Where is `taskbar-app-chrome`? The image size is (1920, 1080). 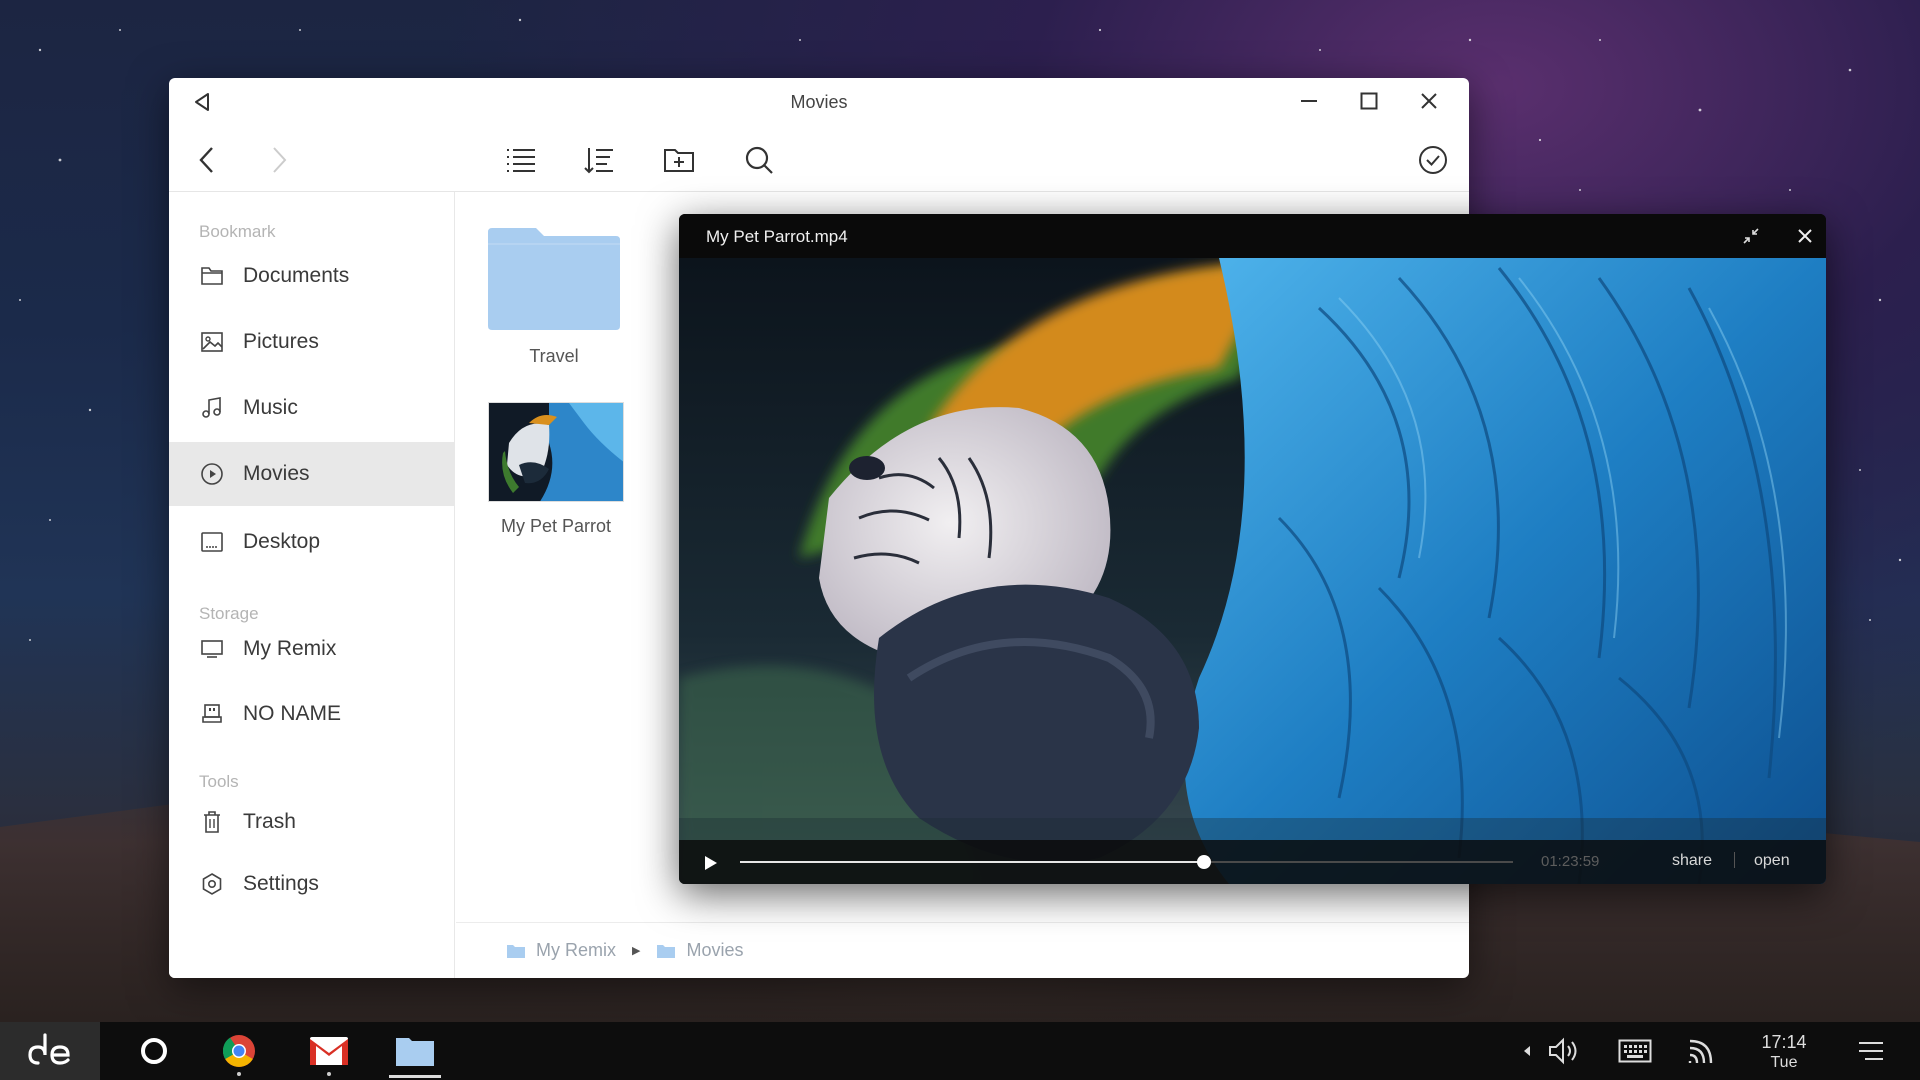 taskbar-app-chrome is located at coordinates (239, 1051).